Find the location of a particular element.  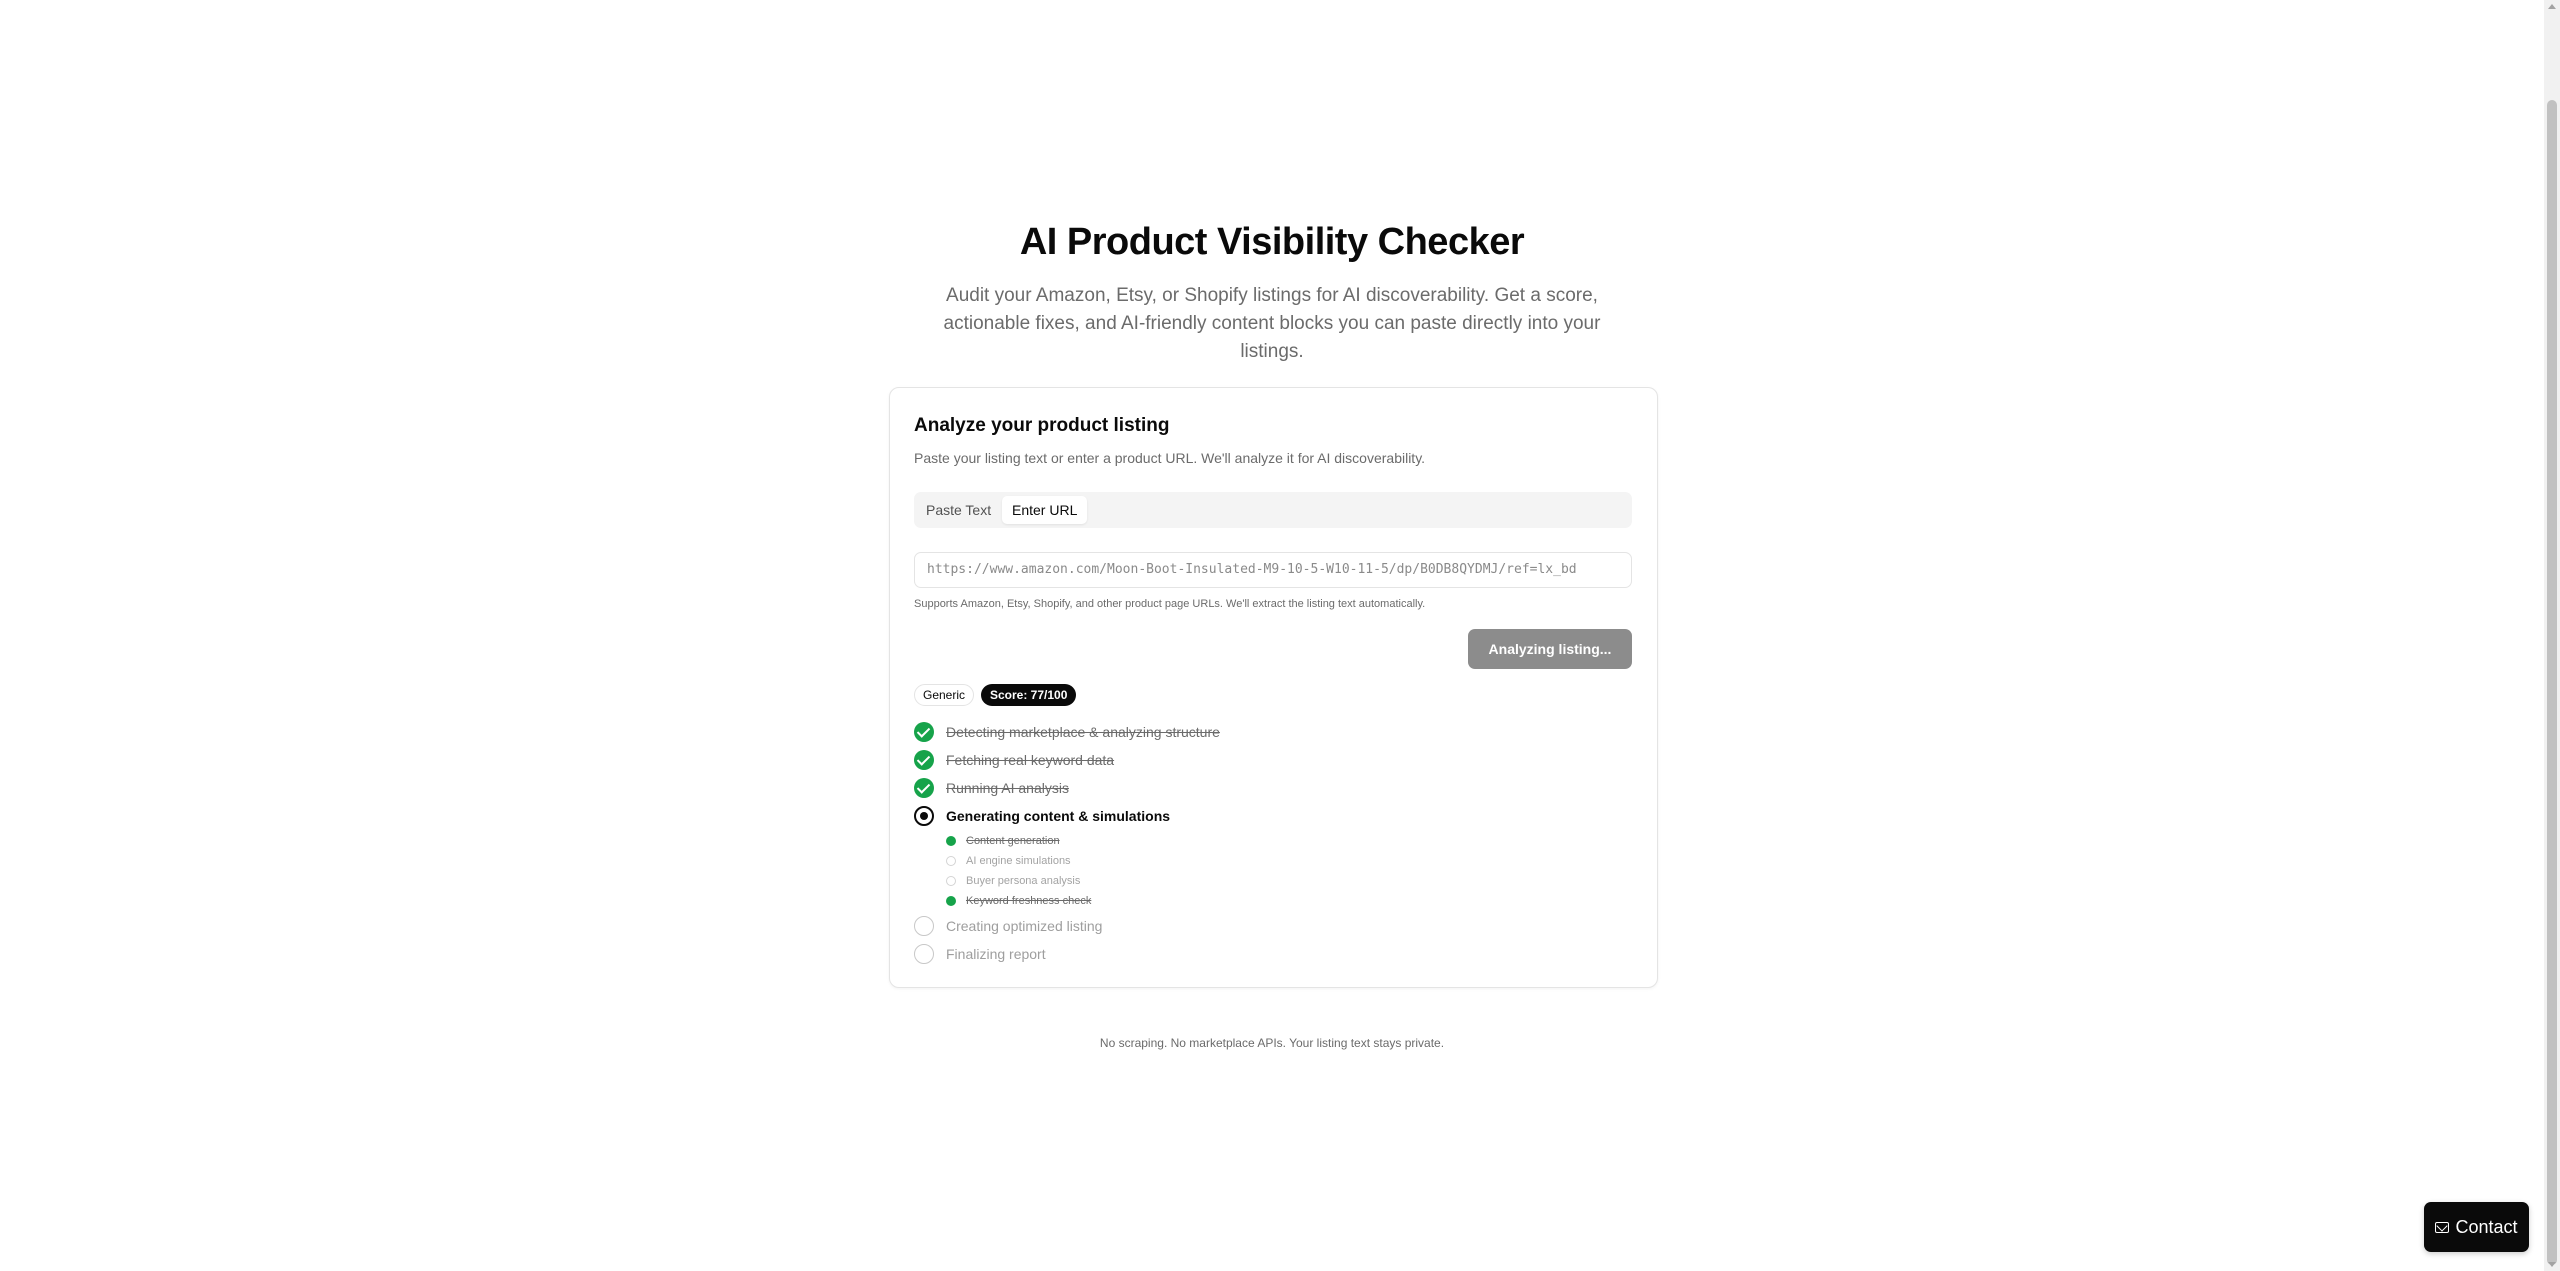

step-label: Creating optimized listing is located at coordinates (1024, 926).